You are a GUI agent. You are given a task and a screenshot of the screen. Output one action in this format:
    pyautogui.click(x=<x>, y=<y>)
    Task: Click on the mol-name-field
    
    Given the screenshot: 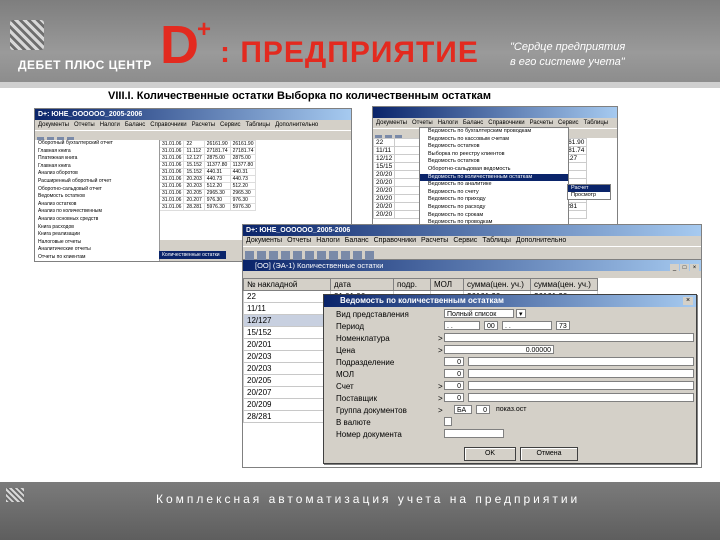 What is the action you would take?
    pyautogui.click(x=581, y=373)
    